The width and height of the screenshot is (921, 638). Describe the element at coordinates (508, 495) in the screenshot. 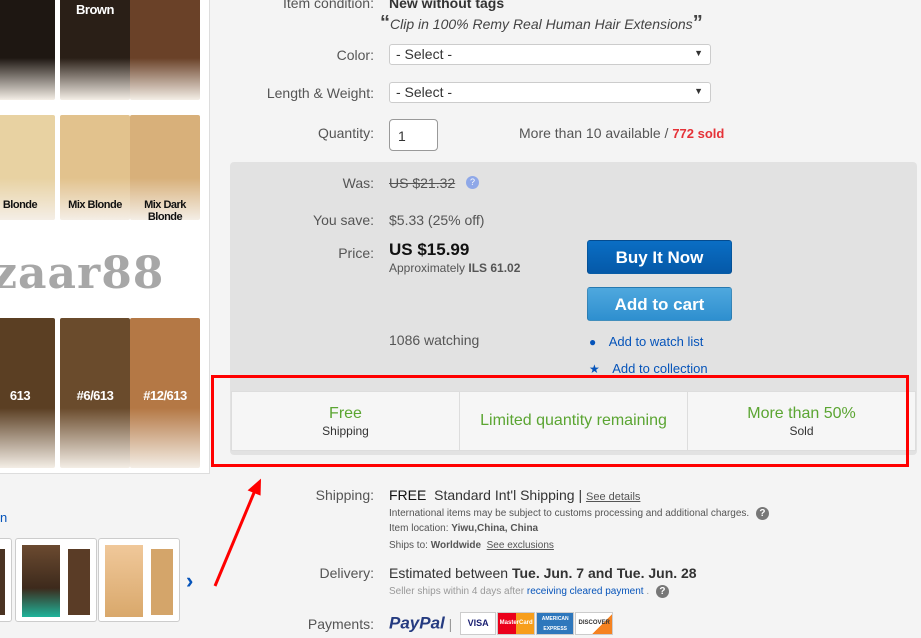

I see `shipping-method: Standard Int'l Shipping |` at that location.